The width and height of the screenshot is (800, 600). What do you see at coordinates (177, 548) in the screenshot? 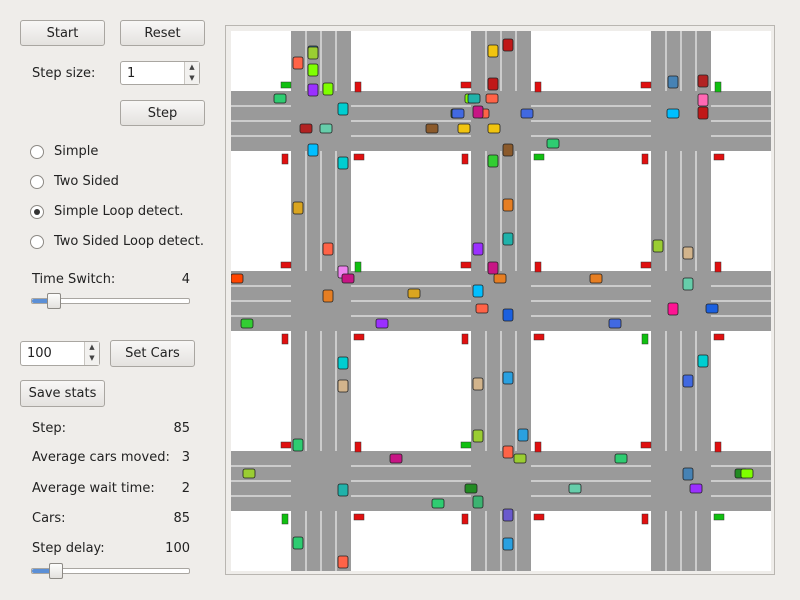
I see `step-delay-value: 100` at bounding box center [177, 548].